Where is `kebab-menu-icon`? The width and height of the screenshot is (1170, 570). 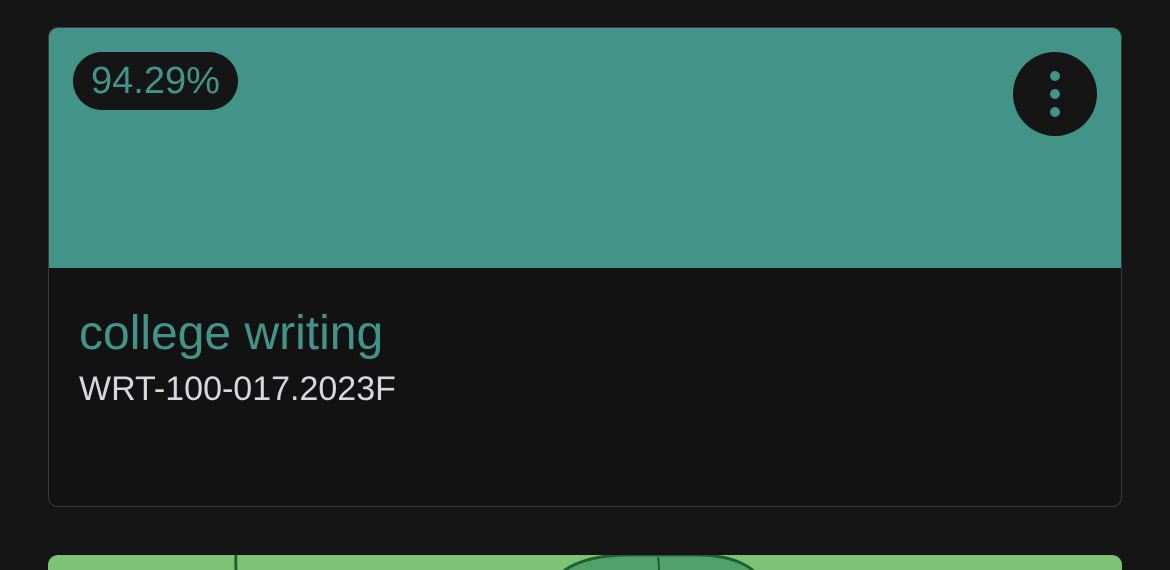
kebab-menu-icon is located at coordinates (1055, 94).